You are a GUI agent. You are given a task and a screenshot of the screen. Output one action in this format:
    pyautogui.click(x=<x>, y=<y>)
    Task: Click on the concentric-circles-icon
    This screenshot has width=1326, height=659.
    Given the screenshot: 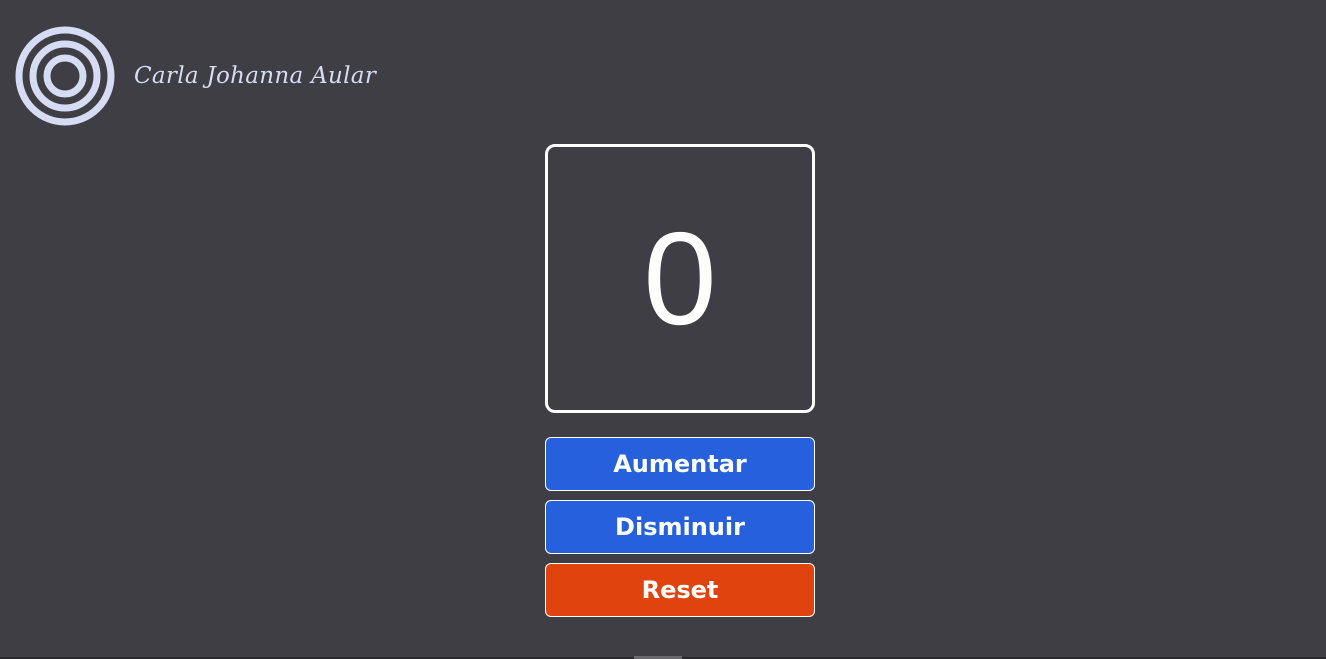 What is the action you would take?
    pyautogui.click(x=65, y=76)
    